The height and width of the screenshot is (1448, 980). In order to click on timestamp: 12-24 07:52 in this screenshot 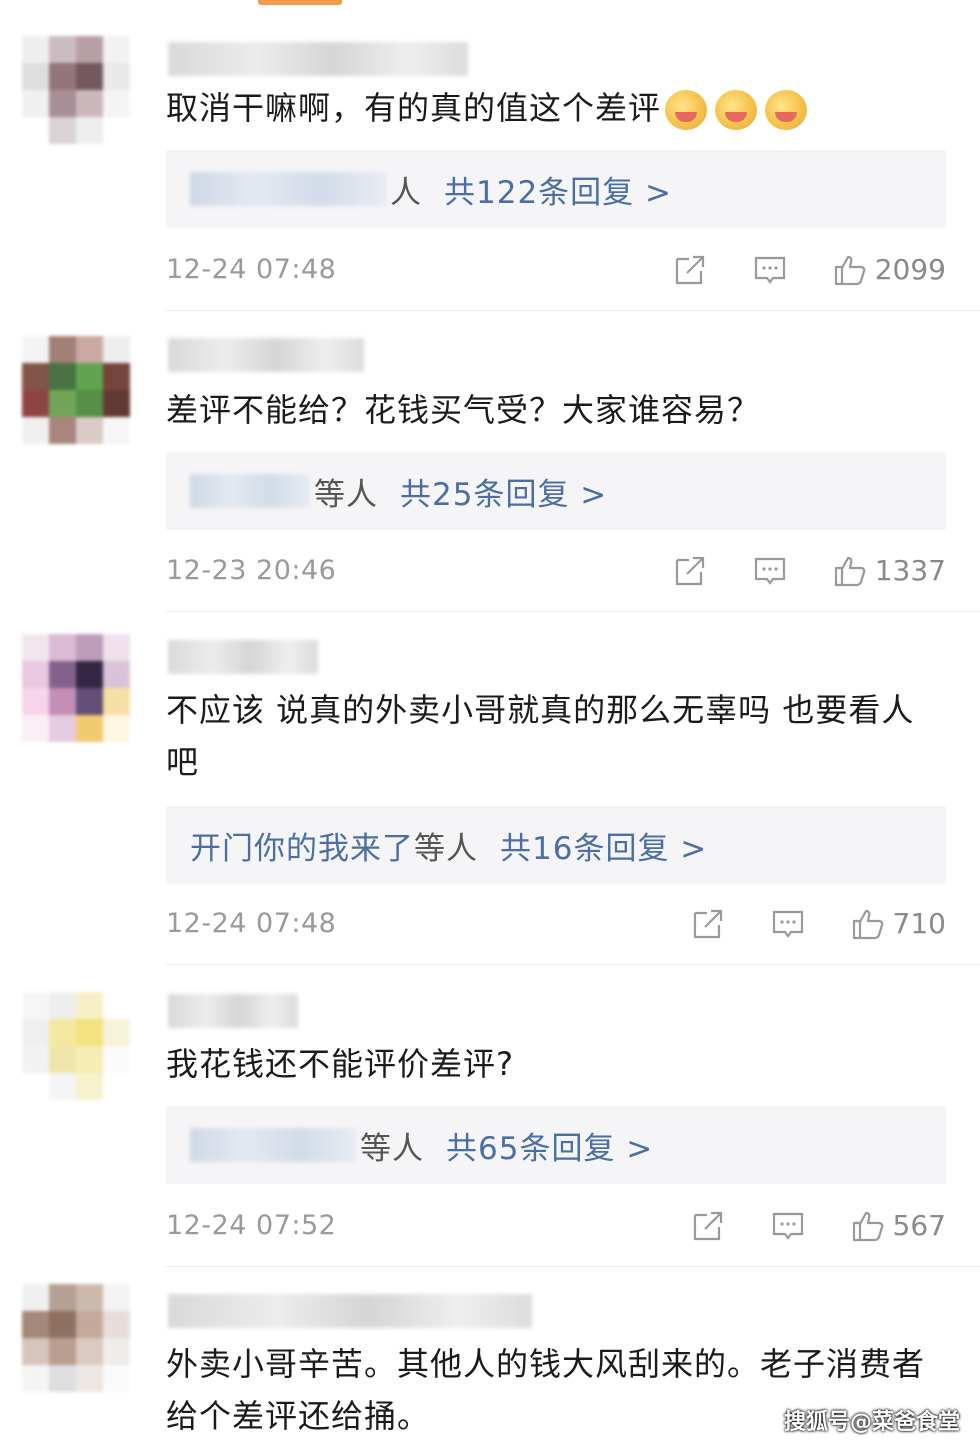, I will do `click(251, 1225)`.